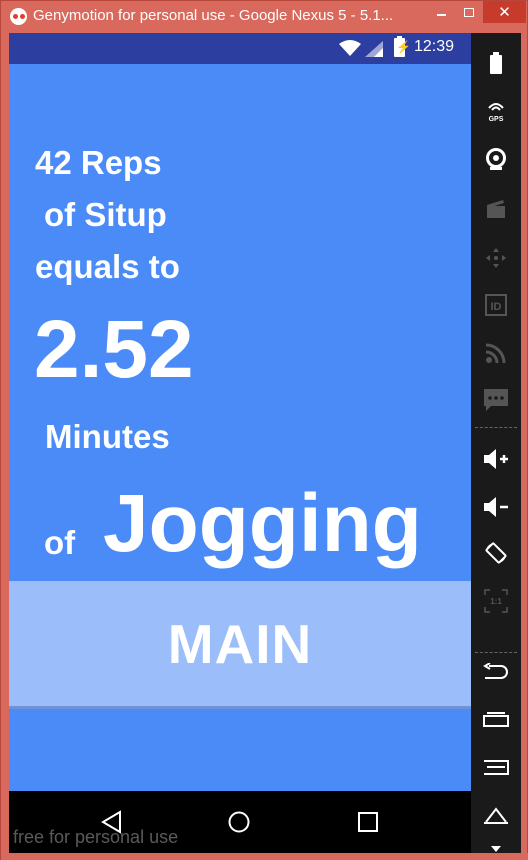  I want to click on nav-recents-button, so click(368, 822).